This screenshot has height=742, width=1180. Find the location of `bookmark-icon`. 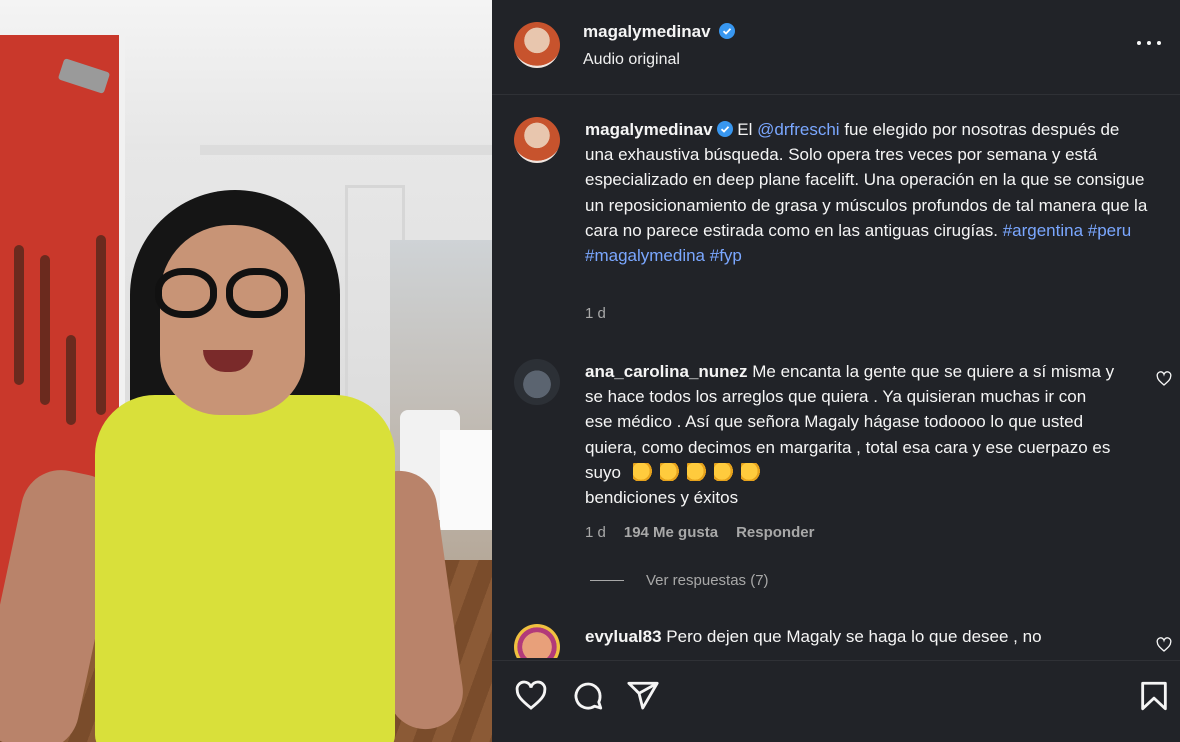

bookmark-icon is located at coordinates (1154, 696).